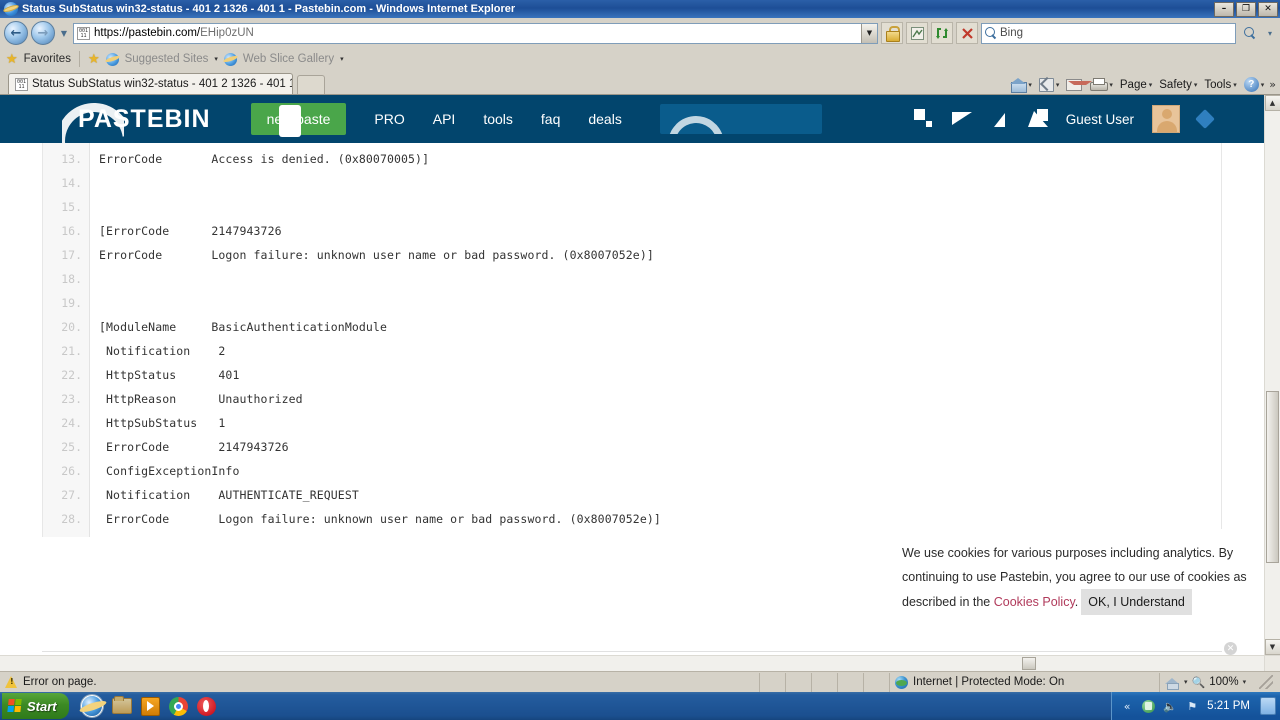 The width and height of the screenshot is (1280, 720). What do you see at coordinates (1192, 706) in the screenshot?
I see `network-flag-icon: ⚑` at bounding box center [1192, 706].